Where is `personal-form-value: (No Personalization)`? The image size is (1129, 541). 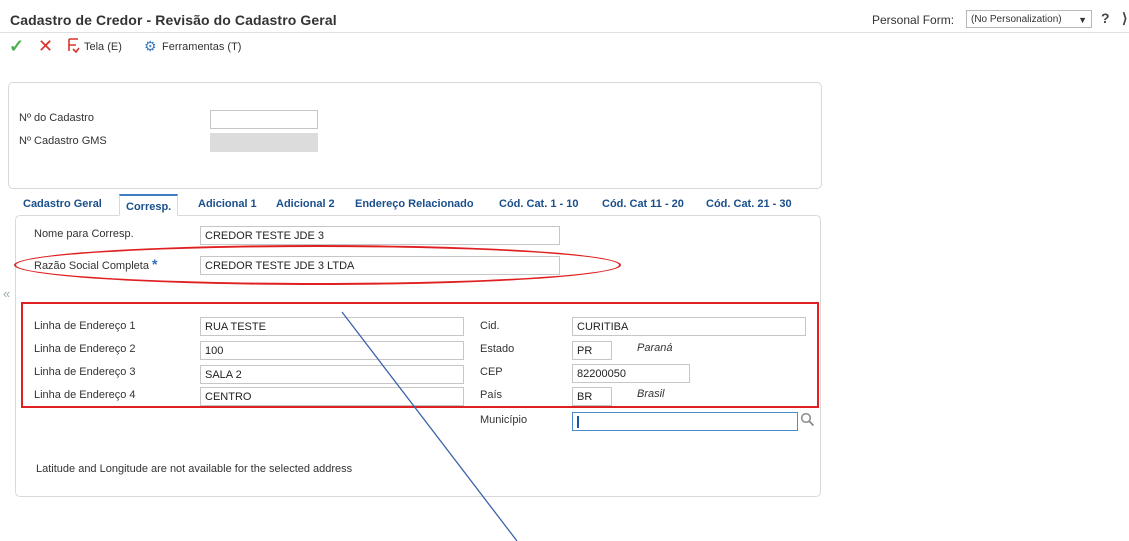
personal-form-value: (No Personalization) is located at coordinates (1016, 19).